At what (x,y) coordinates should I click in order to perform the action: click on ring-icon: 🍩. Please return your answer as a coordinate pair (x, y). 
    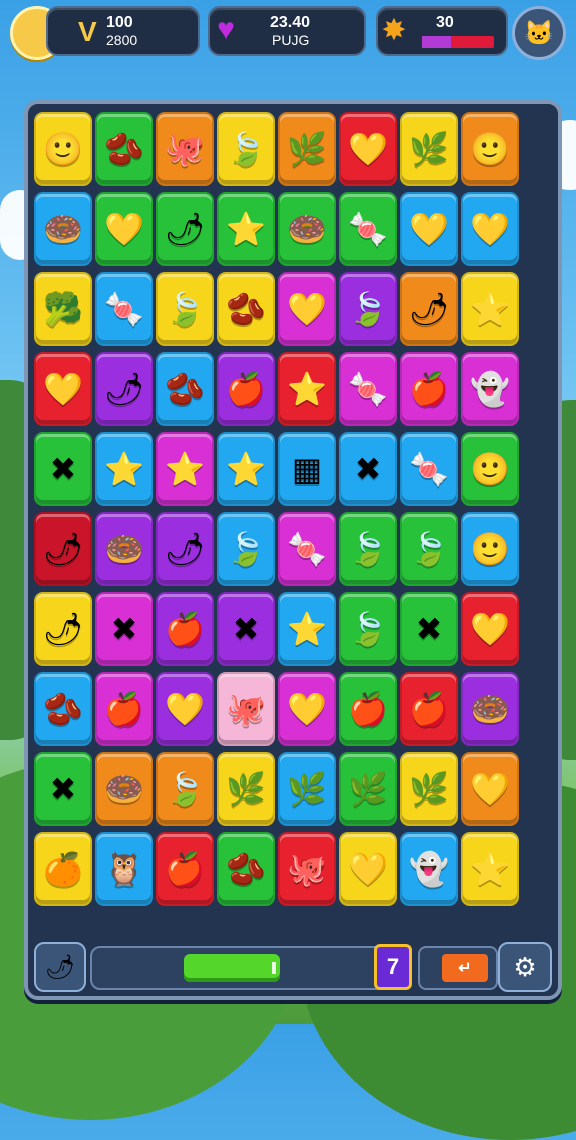
    Looking at the image, I should click on (63, 229).